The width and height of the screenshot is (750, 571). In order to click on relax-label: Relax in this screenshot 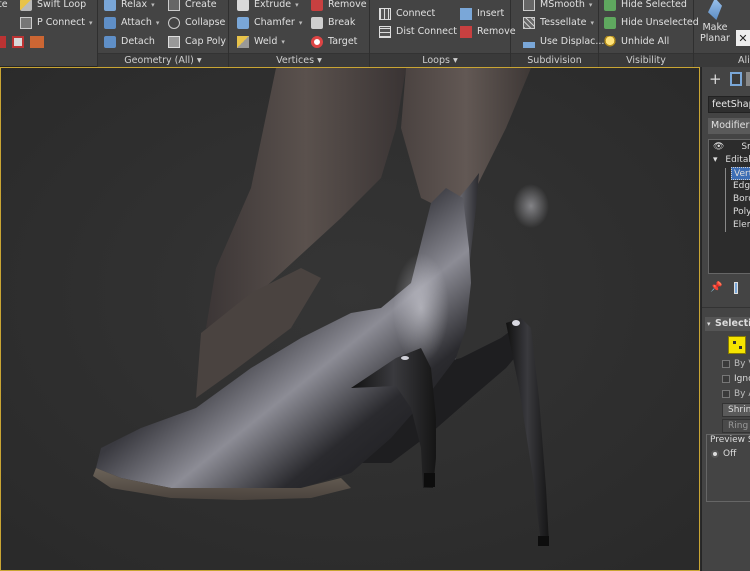, I will do `click(134, 5)`.